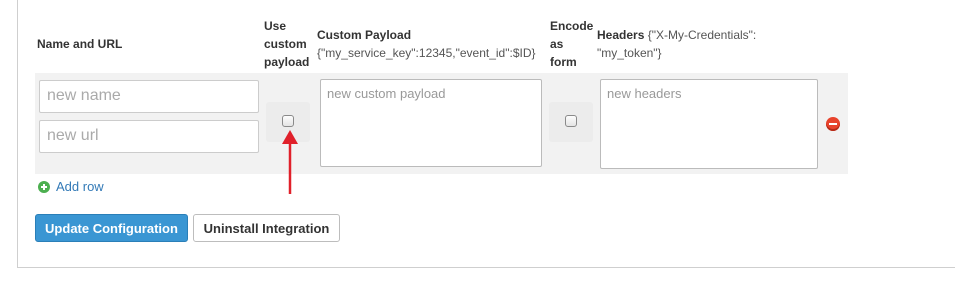  I want to click on update-configuration-label: Update Configuration, so click(111, 228).